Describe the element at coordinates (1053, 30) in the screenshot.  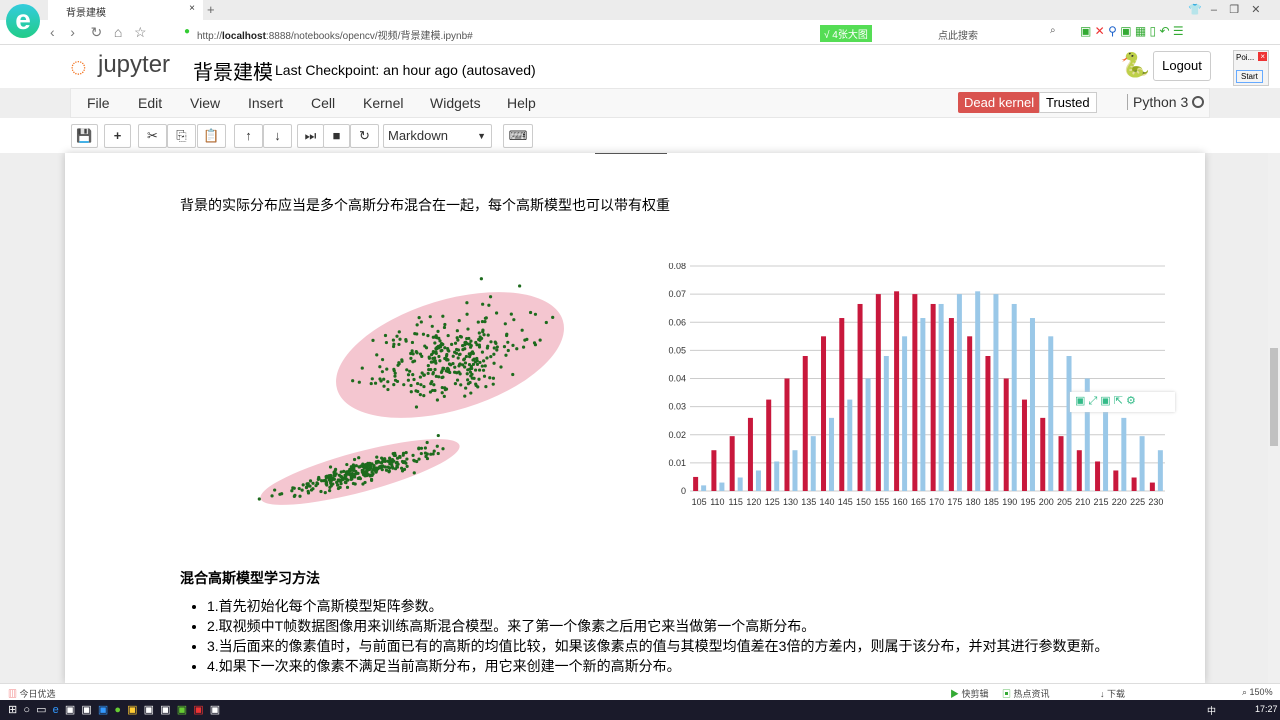
I see `search-icon: ⌕` at that location.